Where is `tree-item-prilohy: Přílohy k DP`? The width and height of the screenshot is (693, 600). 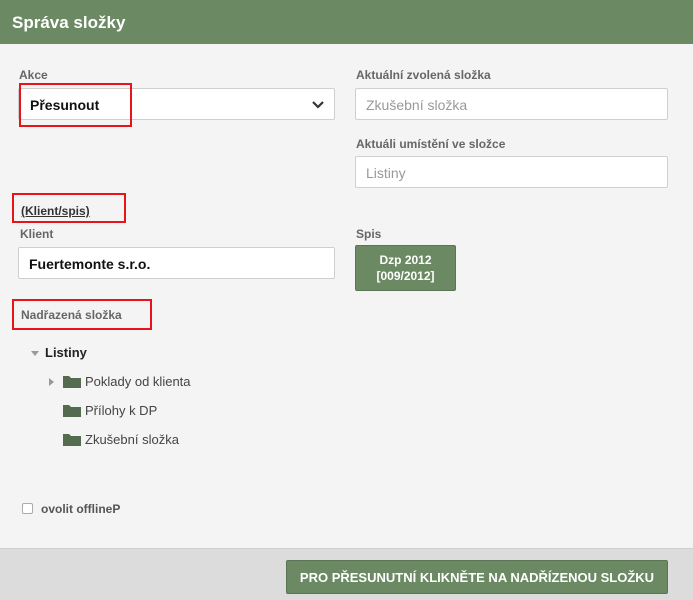 tree-item-prilohy: Přílohy k DP is located at coordinates (110, 412).